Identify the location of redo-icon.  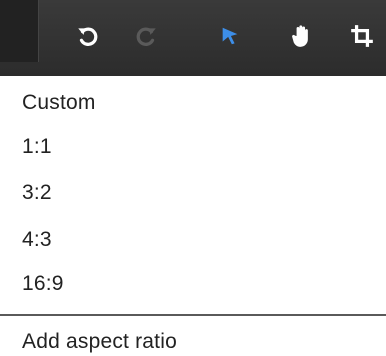
(146, 36).